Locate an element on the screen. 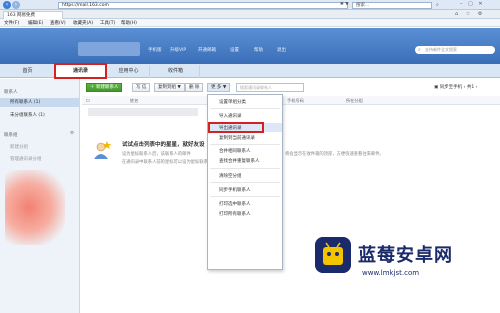 The image size is (500, 313). table-row is located at coordinates (143, 112).